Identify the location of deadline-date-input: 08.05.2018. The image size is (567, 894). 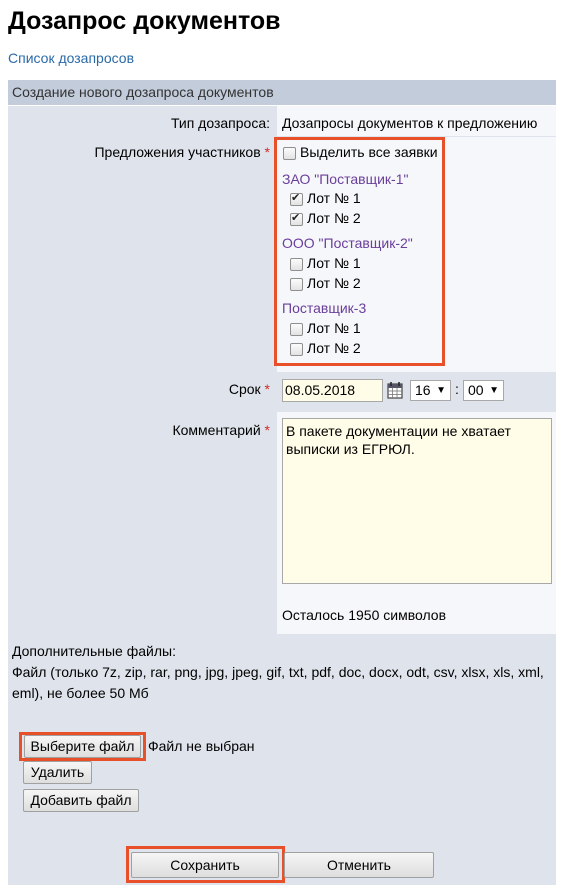
(332, 390).